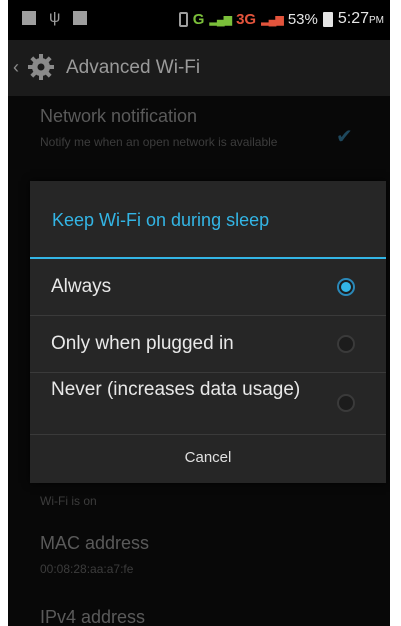  I want to click on option-always: Always, so click(208, 287).